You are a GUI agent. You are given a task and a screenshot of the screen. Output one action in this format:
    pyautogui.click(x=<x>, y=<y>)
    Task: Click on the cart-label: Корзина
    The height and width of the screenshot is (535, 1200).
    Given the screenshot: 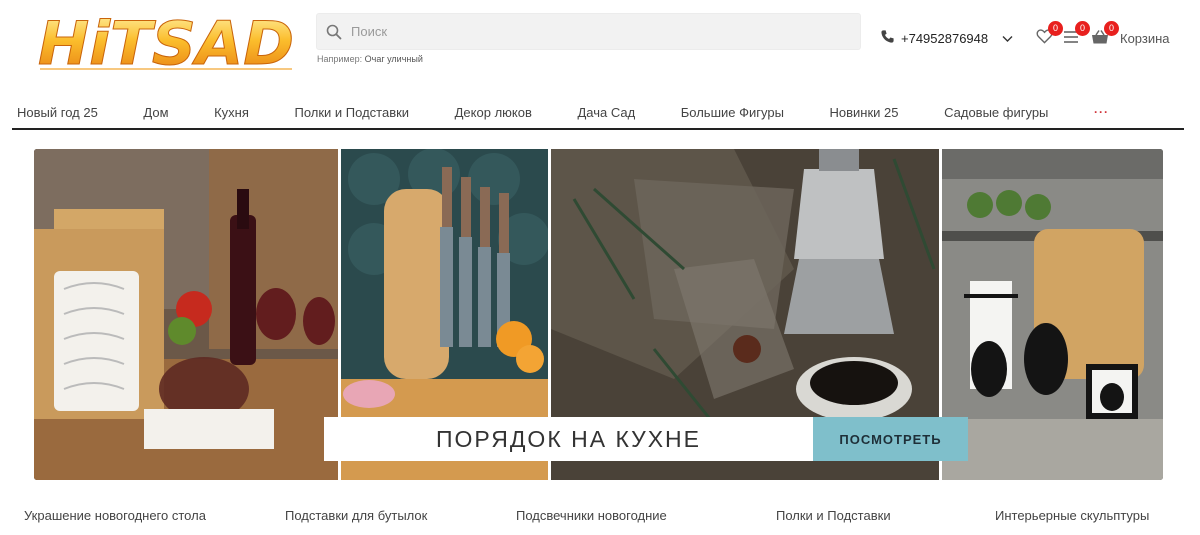 What is the action you would take?
    pyautogui.click(x=1145, y=38)
    